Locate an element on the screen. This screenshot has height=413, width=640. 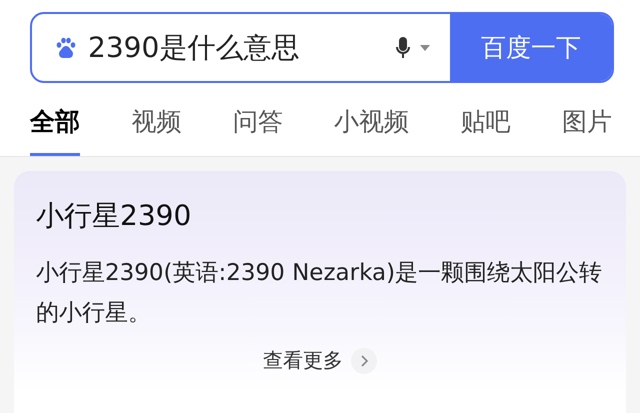
microphone-icon is located at coordinates (403, 47).